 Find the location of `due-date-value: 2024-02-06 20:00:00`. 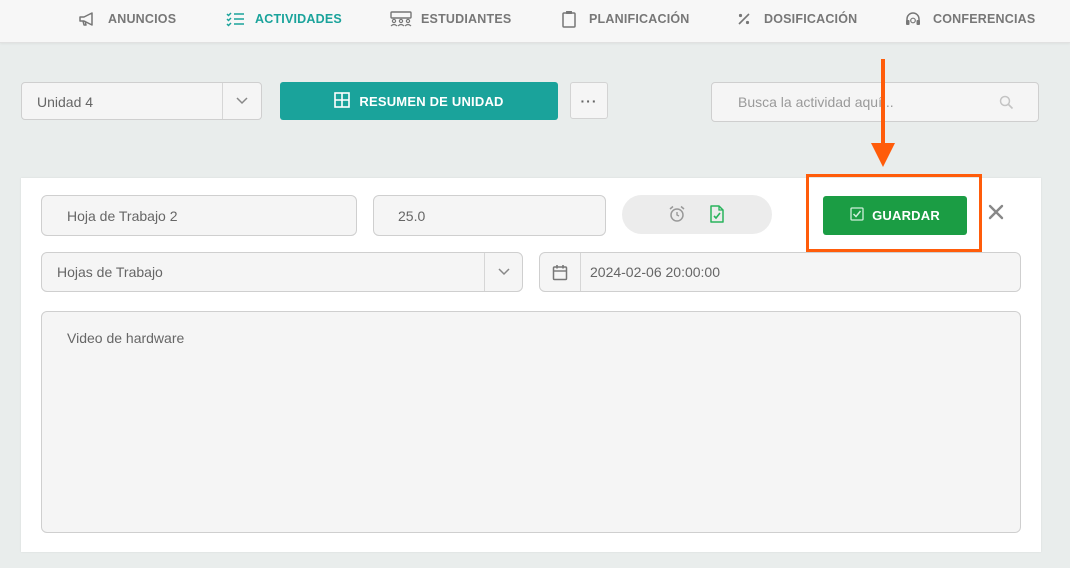

due-date-value: 2024-02-06 20:00:00 is located at coordinates (655, 272).